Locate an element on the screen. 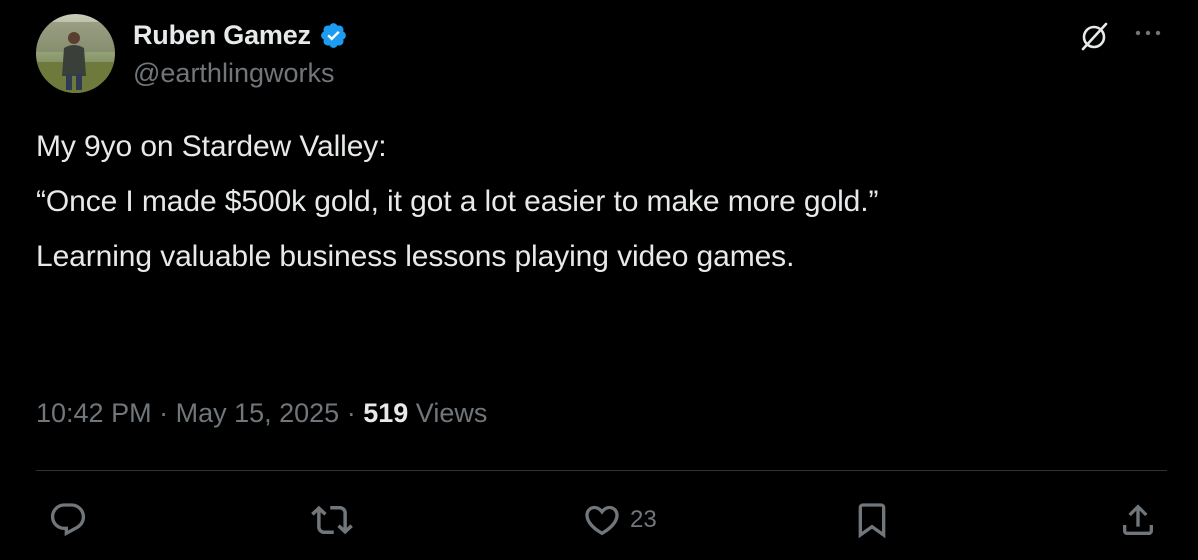 The height and width of the screenshot is (560, 1198). tweet-time: 10:42 PM is located at coordinates (94, 413).